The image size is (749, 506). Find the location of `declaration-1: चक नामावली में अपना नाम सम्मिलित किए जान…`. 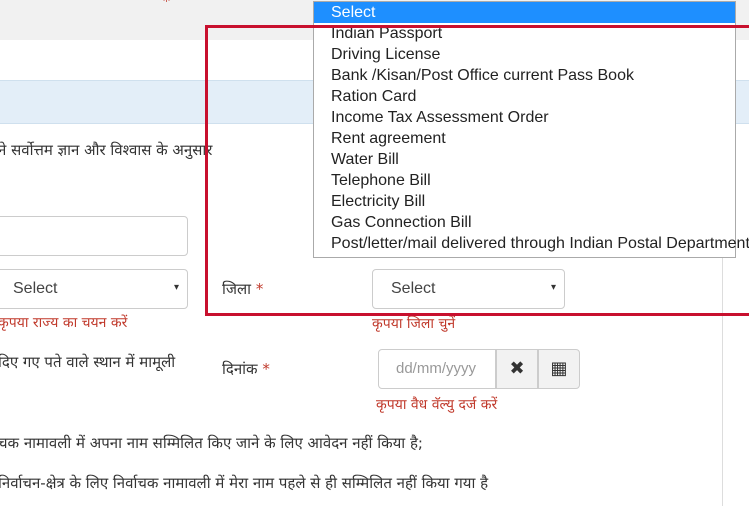

declaration-1: चक नामावली में अपना नाम सम्मिलित किए जान… is located at coordinates (211, 443).